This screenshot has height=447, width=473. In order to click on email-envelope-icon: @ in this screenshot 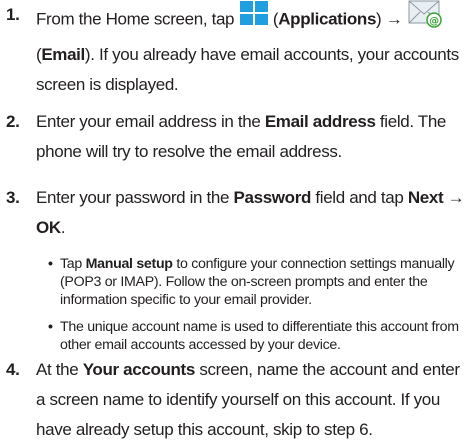, I will do `click(425, 19)`.